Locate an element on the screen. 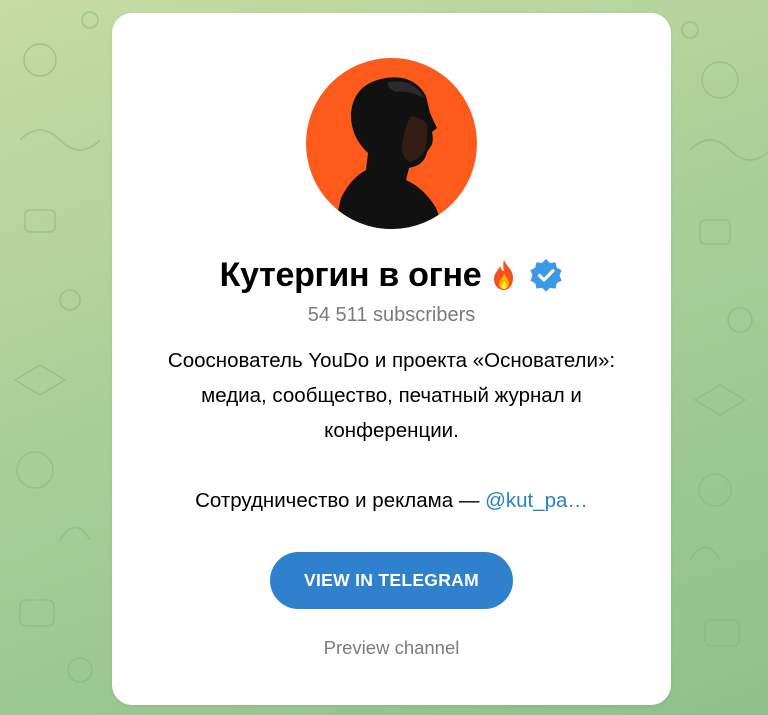  channel-avatar is located at coordinates (391, 143).